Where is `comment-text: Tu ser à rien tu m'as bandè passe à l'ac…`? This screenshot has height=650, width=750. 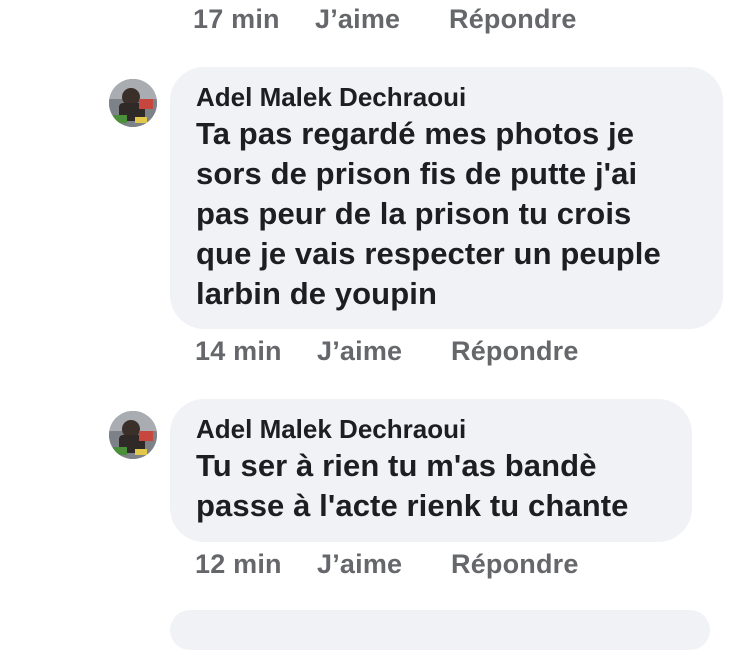 comment-text: Tu ser à rien tu m'as bandè passe à l'ac… is located at coordinates (412, 485).